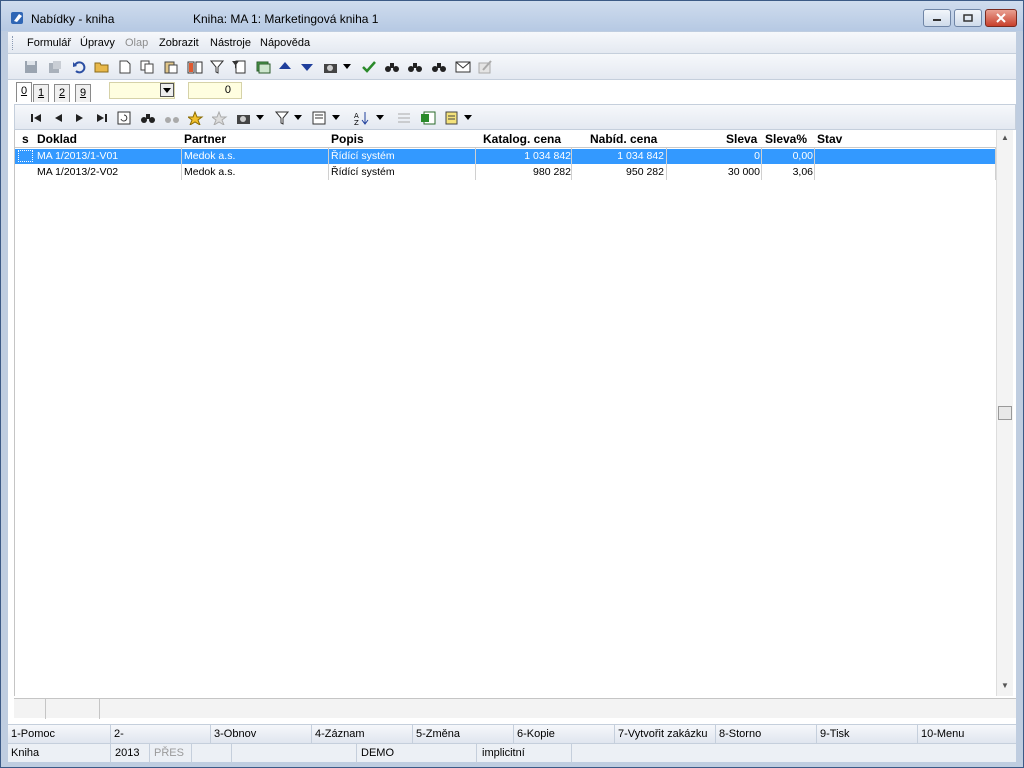 The image size is (1024, 768). Describe the element at coordinates (1005, 137) in the screenshot. I see `scroll-up-icon: ▲` at that location.